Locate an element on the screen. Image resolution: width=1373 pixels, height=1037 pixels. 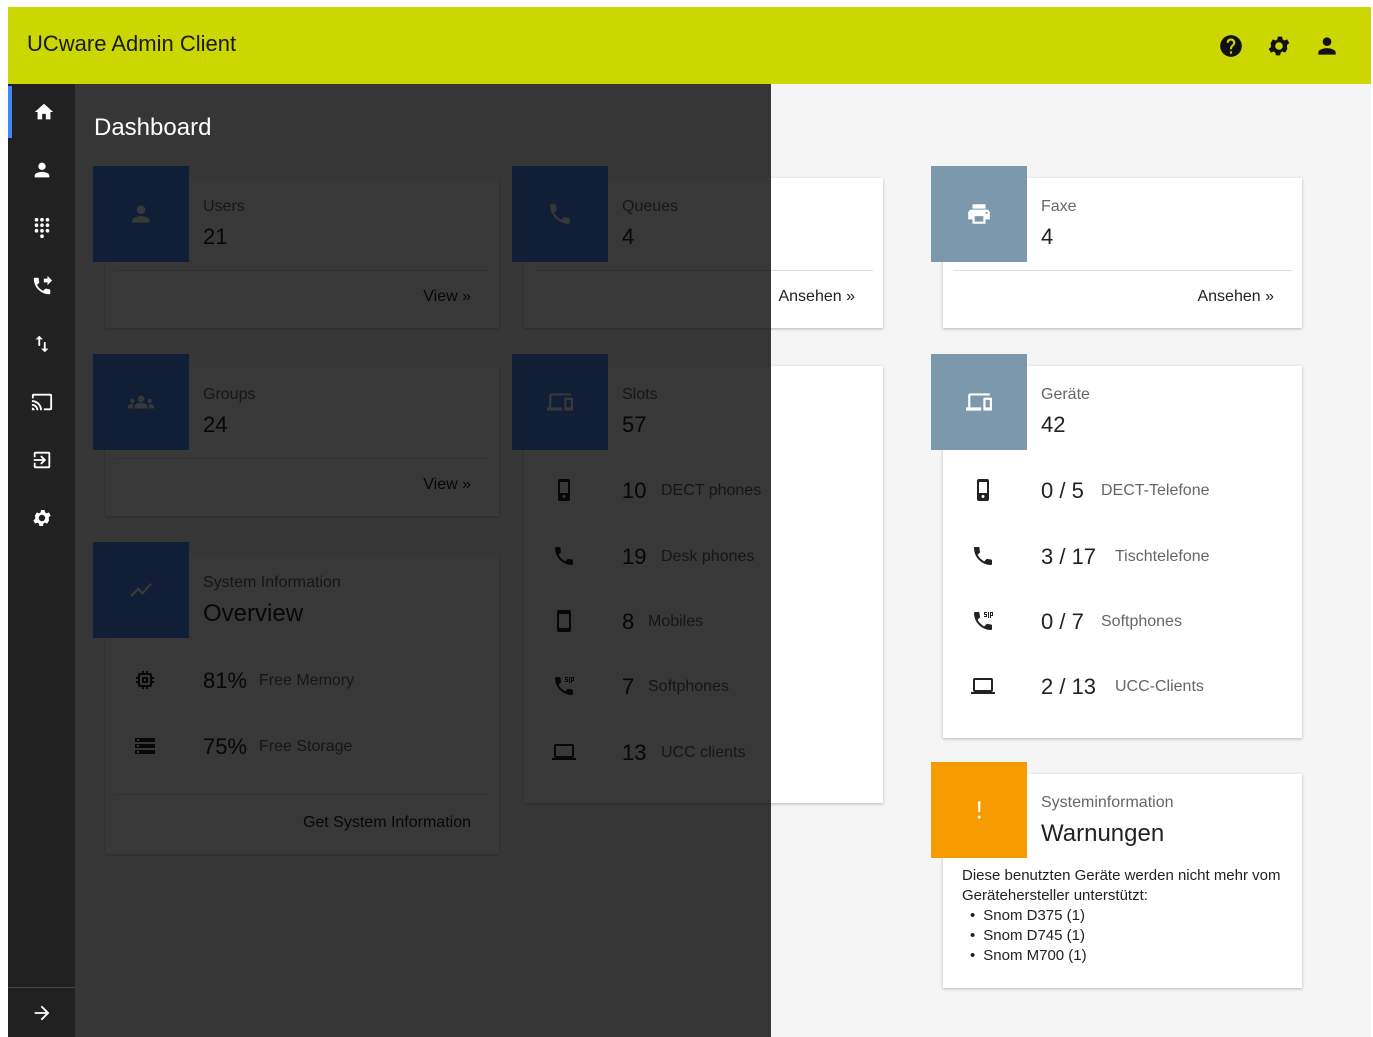
trending-up-icon is located at coordinates (141, 590).